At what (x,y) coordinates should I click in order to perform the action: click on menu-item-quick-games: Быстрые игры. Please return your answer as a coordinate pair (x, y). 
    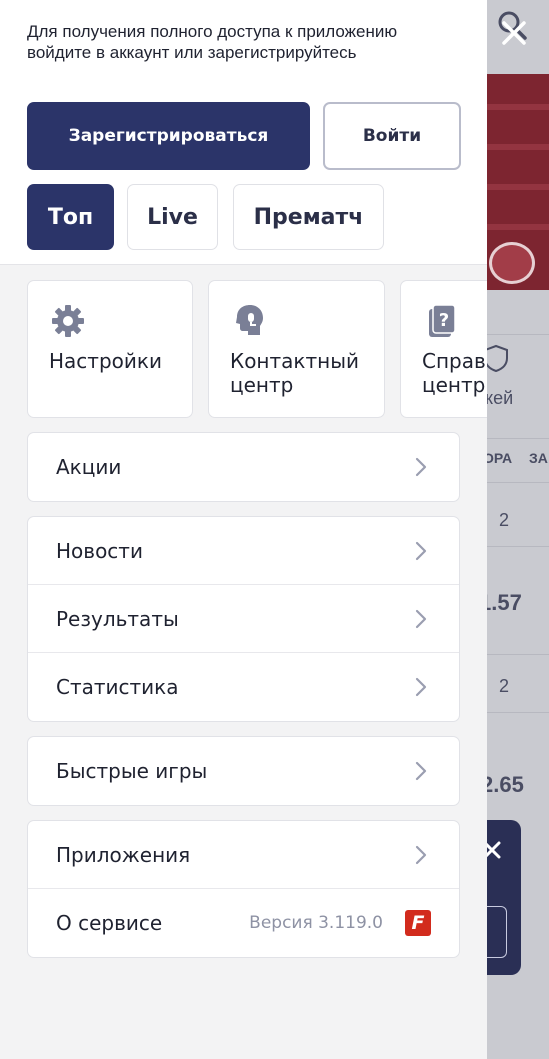
    Looking at the image, I should click on (243, 771).